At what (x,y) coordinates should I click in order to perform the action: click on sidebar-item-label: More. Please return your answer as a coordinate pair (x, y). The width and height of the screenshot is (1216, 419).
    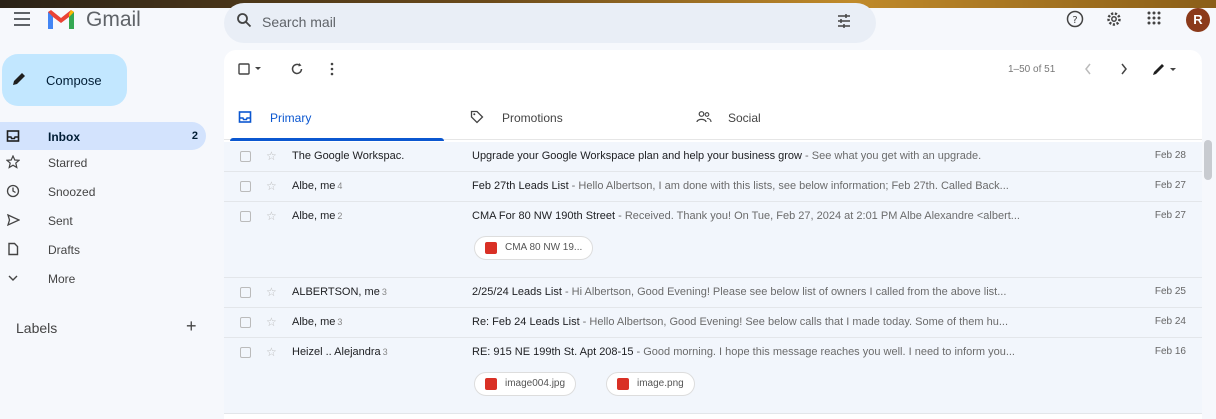
    Looking at the image, I should click on (62, 279).